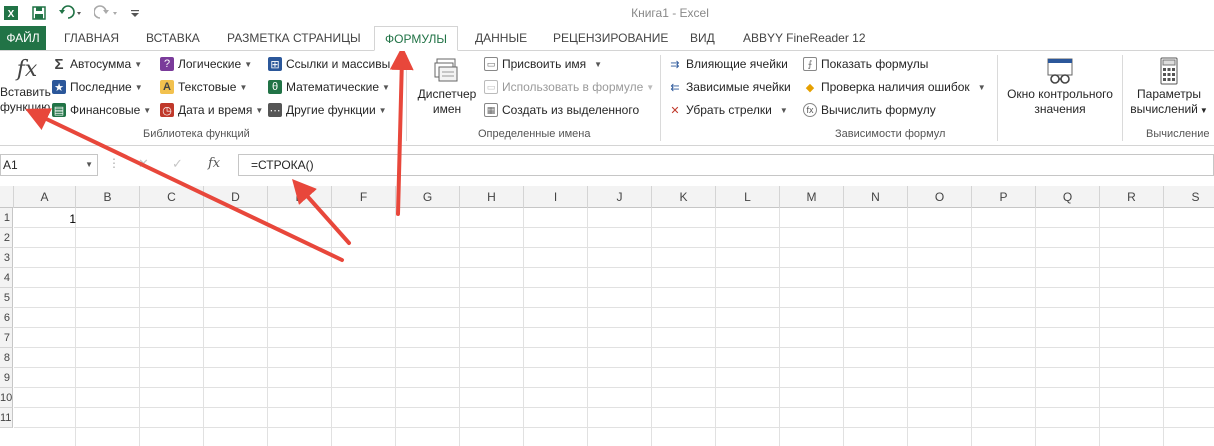 This screenshot has height=446, width=1214. What do you see at coordinates (1004, 197) in the screenshot?
I see `column-header-p: P` at bounding box center [1004, 197].